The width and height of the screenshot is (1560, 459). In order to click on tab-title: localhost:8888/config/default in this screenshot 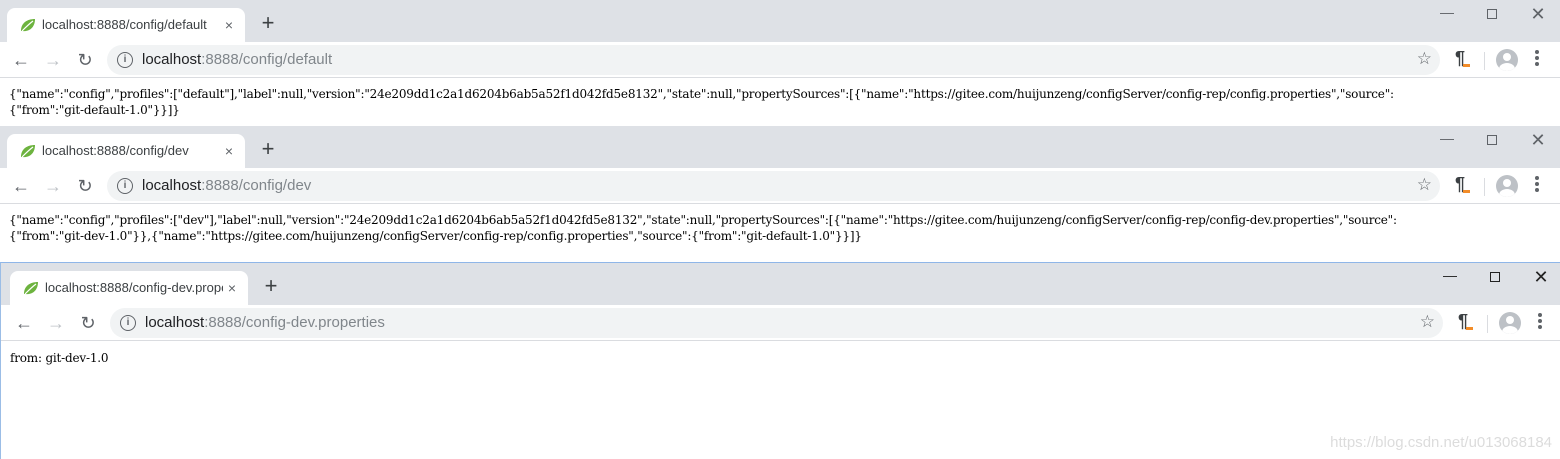, I will do `click(124, 24)`.